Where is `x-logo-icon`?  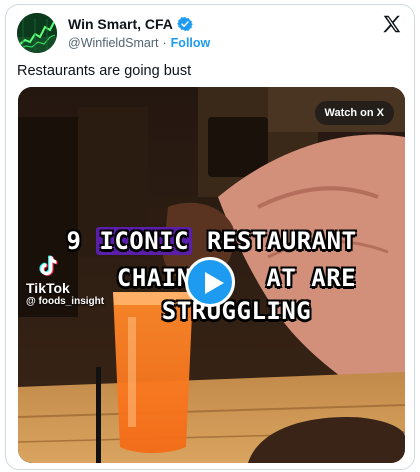 x-logo-icon is located at coordinates (392, 24).